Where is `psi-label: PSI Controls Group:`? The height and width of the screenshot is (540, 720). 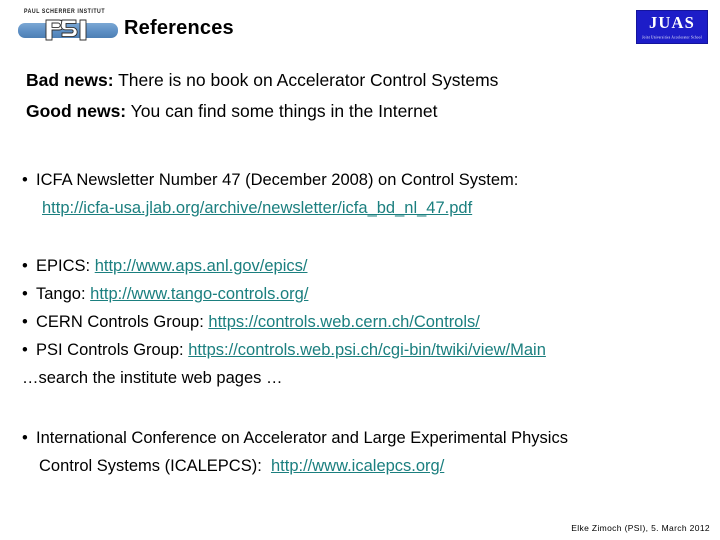 psi-label: PSI Controls Group: is located at coordinates (110, 350).